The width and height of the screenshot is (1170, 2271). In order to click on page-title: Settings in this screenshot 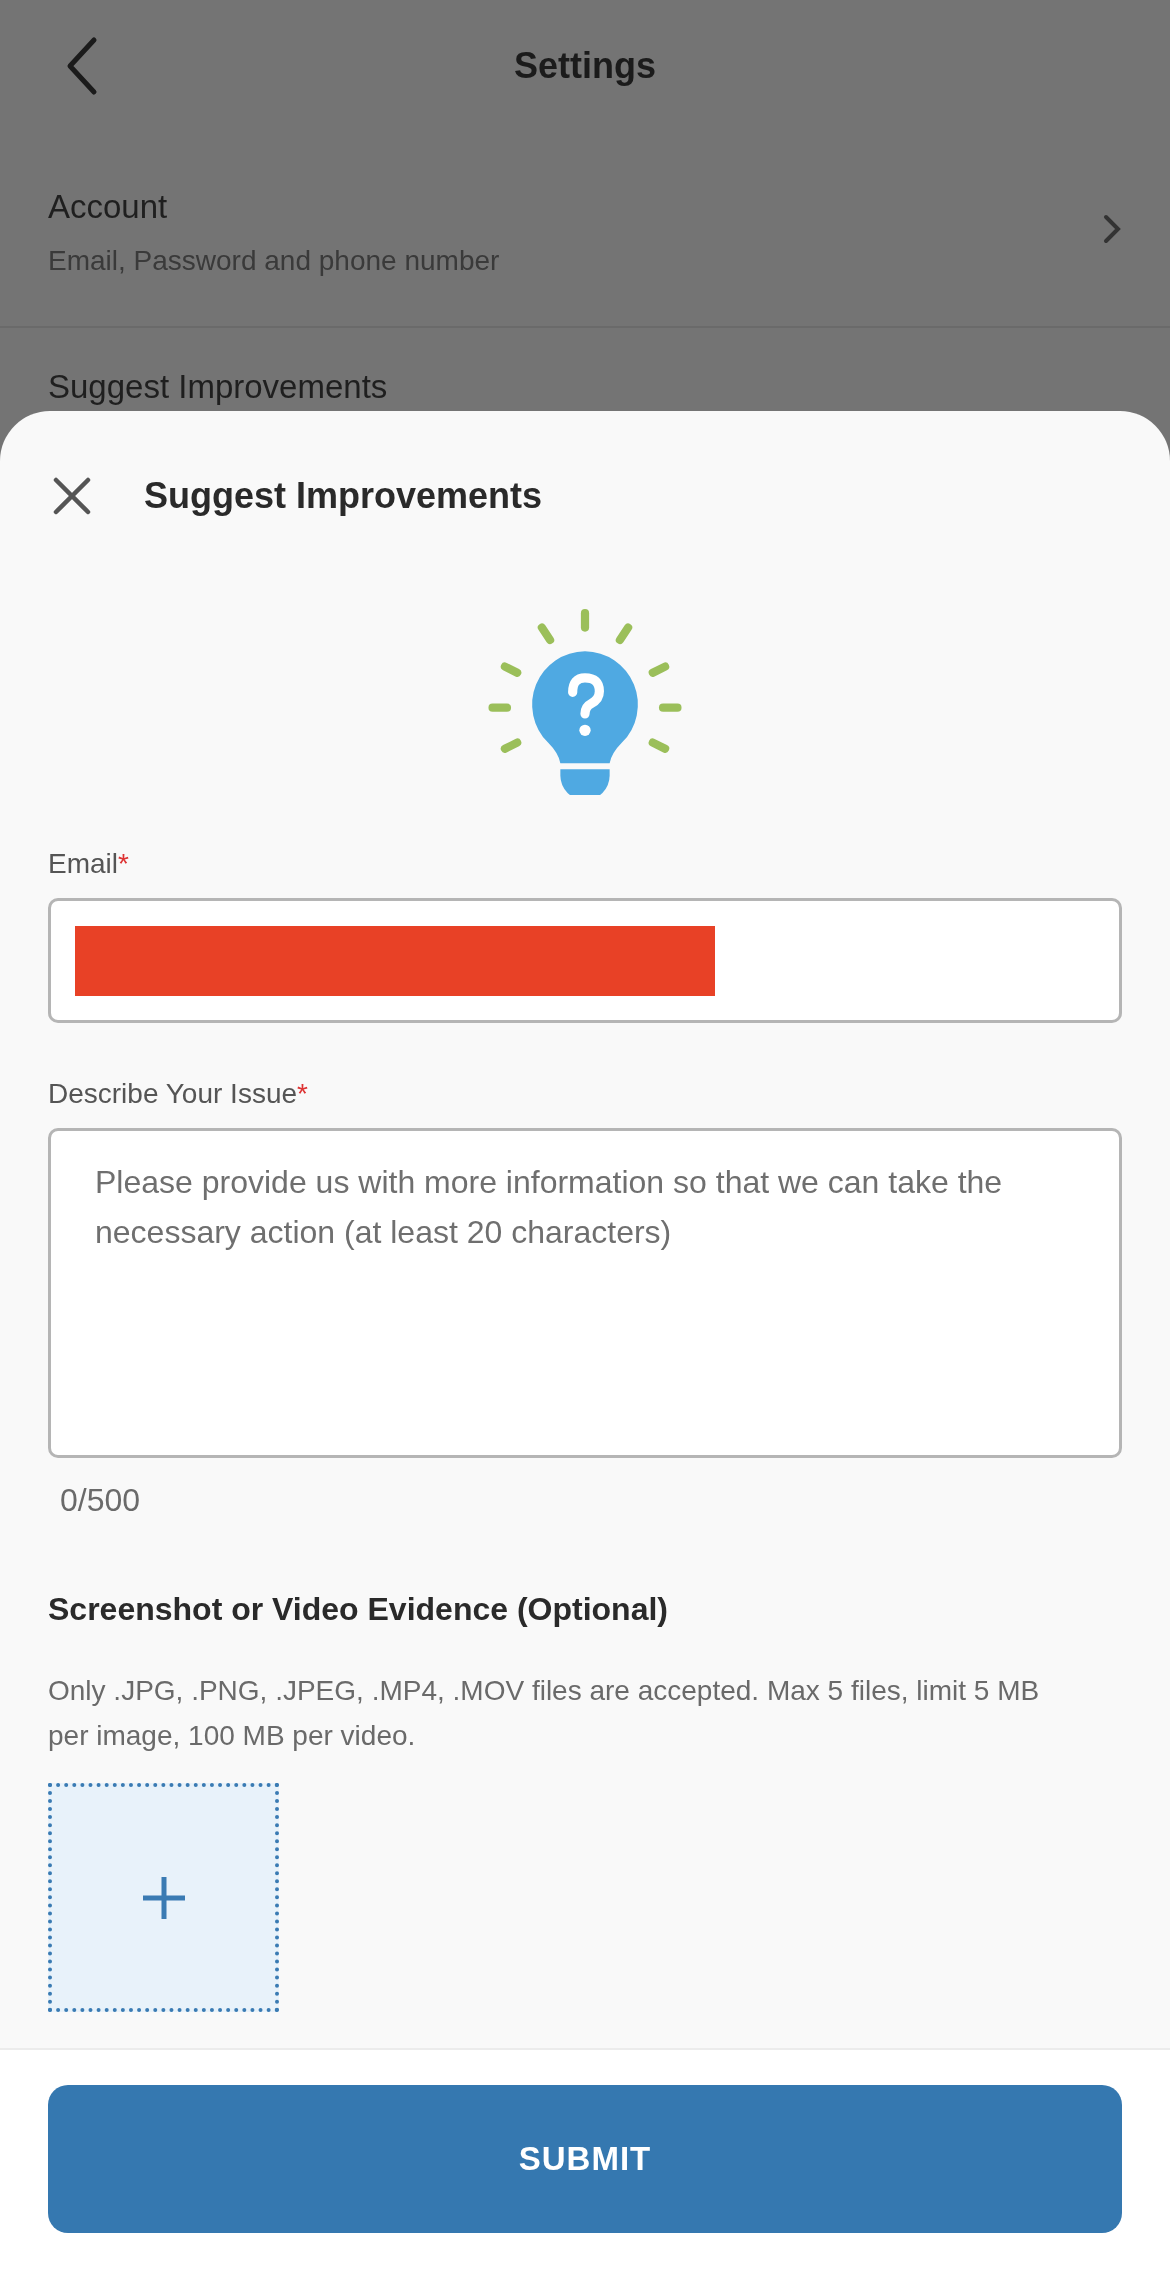, I will do `click(585, 66)`.